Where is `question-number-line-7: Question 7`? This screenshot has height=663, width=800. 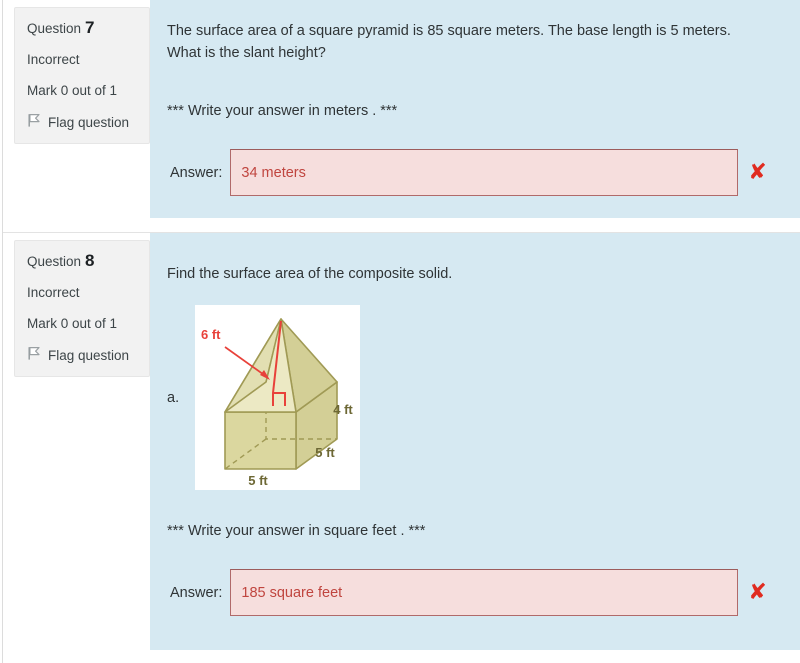
question-number-line-7: Question 7 is located at coordinates (82, 28).